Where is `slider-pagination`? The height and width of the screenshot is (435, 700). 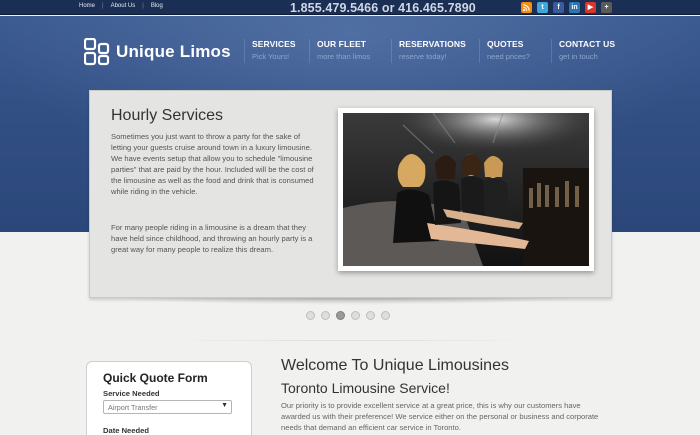
slider-pagination is located at coordinates (348, 315).